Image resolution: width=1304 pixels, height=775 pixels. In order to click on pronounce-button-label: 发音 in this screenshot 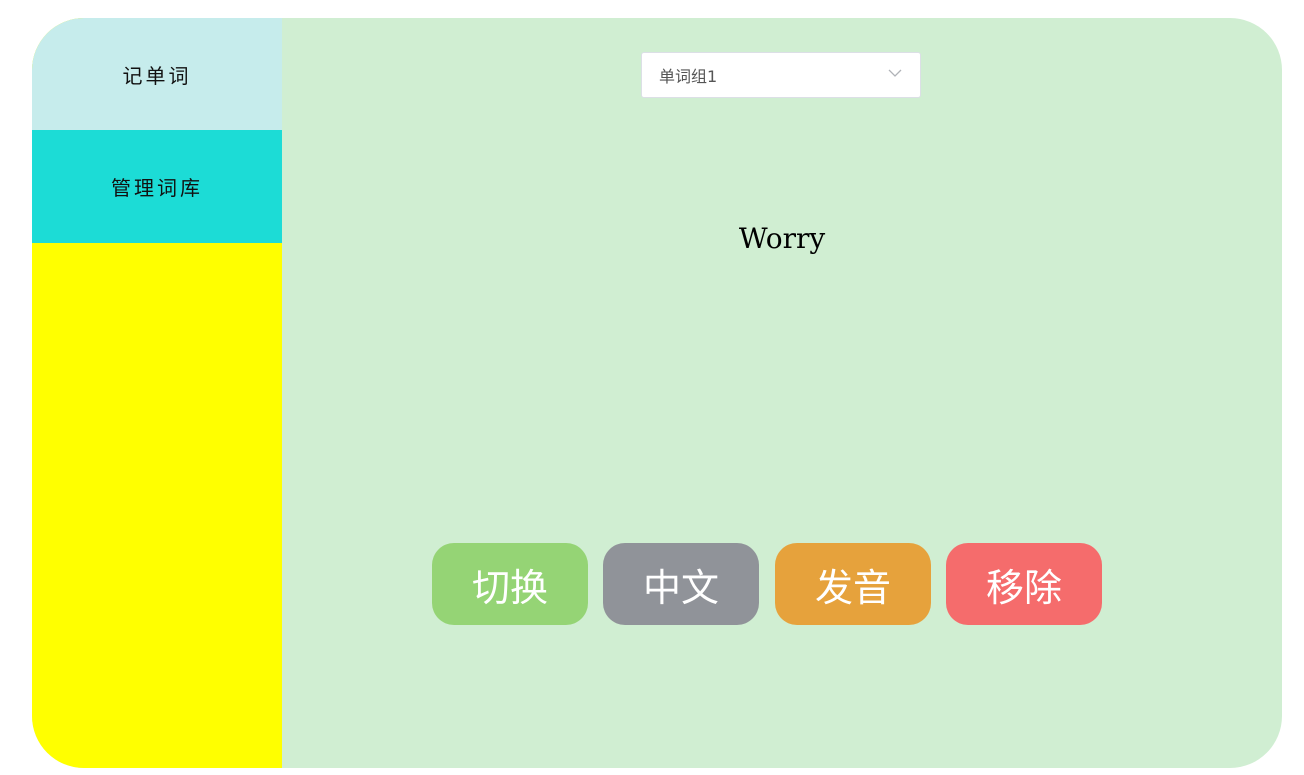, I will do `click(852, 587)`.